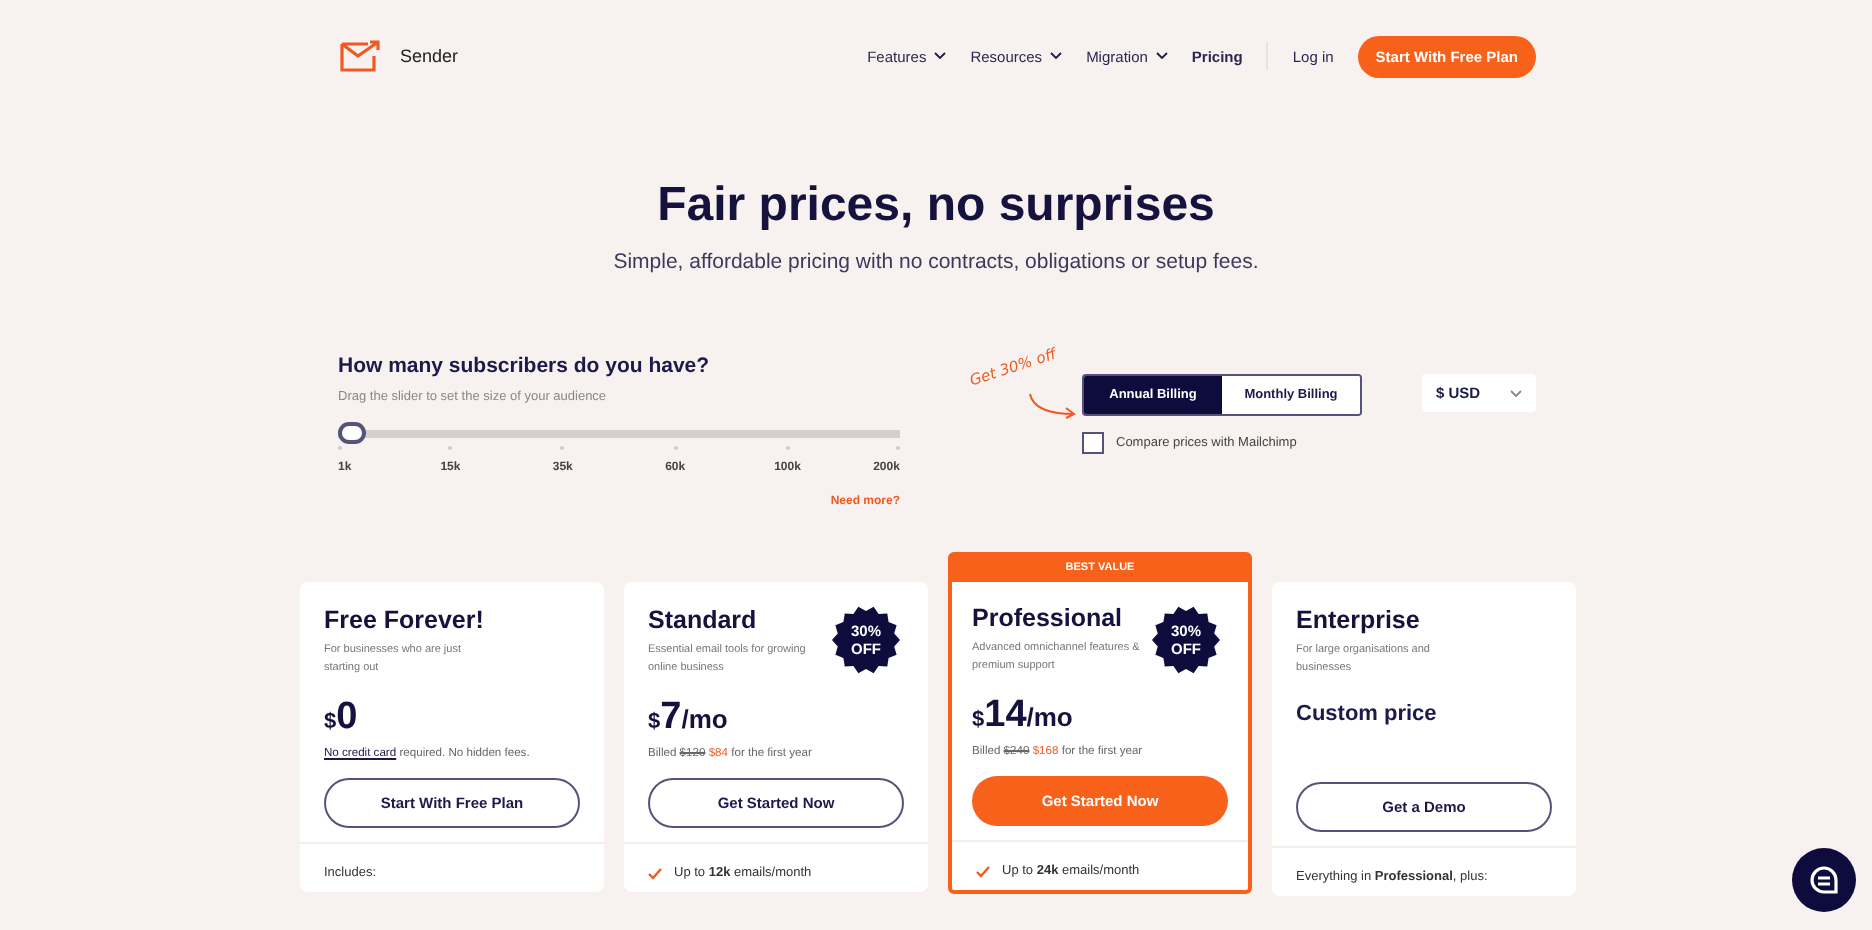 The height and width of the screenshot is (930, 1872). What do you see at coordinates (1047, 618) in the screenshot?
I see `plan-name: Professional` at bounding box center [1047, 618].